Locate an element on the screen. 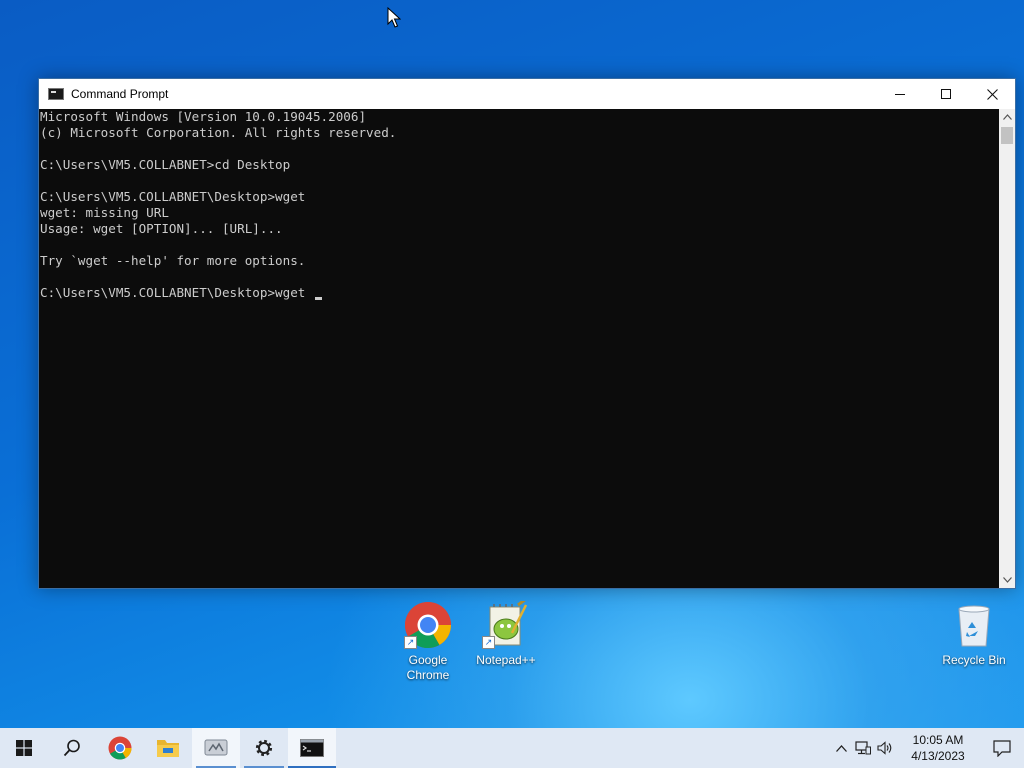  taskbar-app is located at coordinates (216, 748).